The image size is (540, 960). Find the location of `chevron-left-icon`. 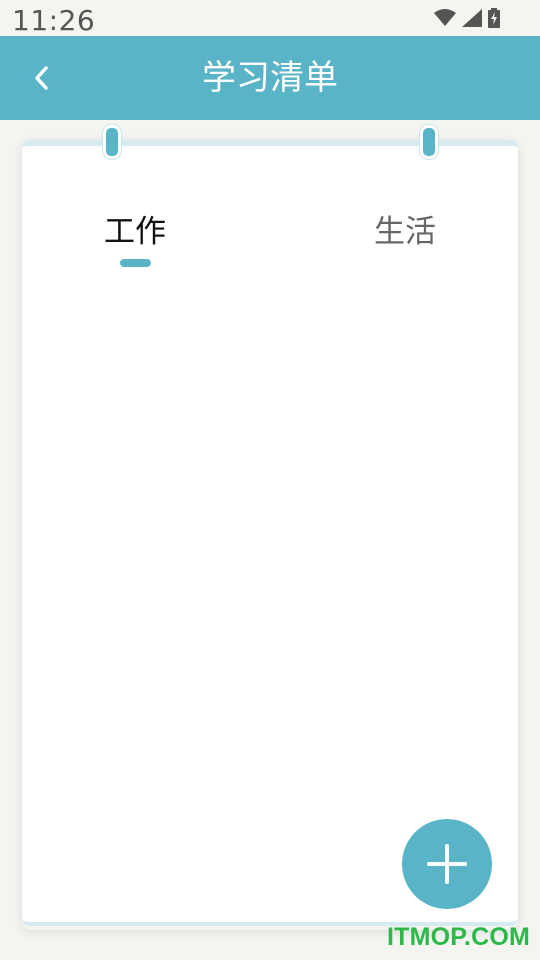

chevron-left-icon is located at coordinates (41, 78).